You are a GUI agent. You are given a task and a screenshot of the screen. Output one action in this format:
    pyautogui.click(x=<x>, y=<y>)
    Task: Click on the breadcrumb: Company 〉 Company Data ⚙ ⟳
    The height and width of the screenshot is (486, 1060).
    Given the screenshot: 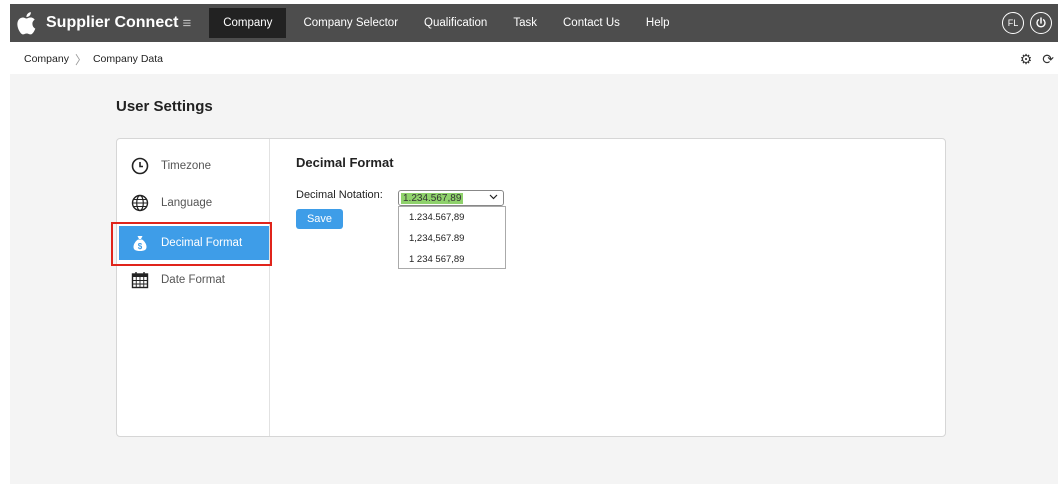 What is the action you would take?
    pyautogui.click(x=534, y=59)
    